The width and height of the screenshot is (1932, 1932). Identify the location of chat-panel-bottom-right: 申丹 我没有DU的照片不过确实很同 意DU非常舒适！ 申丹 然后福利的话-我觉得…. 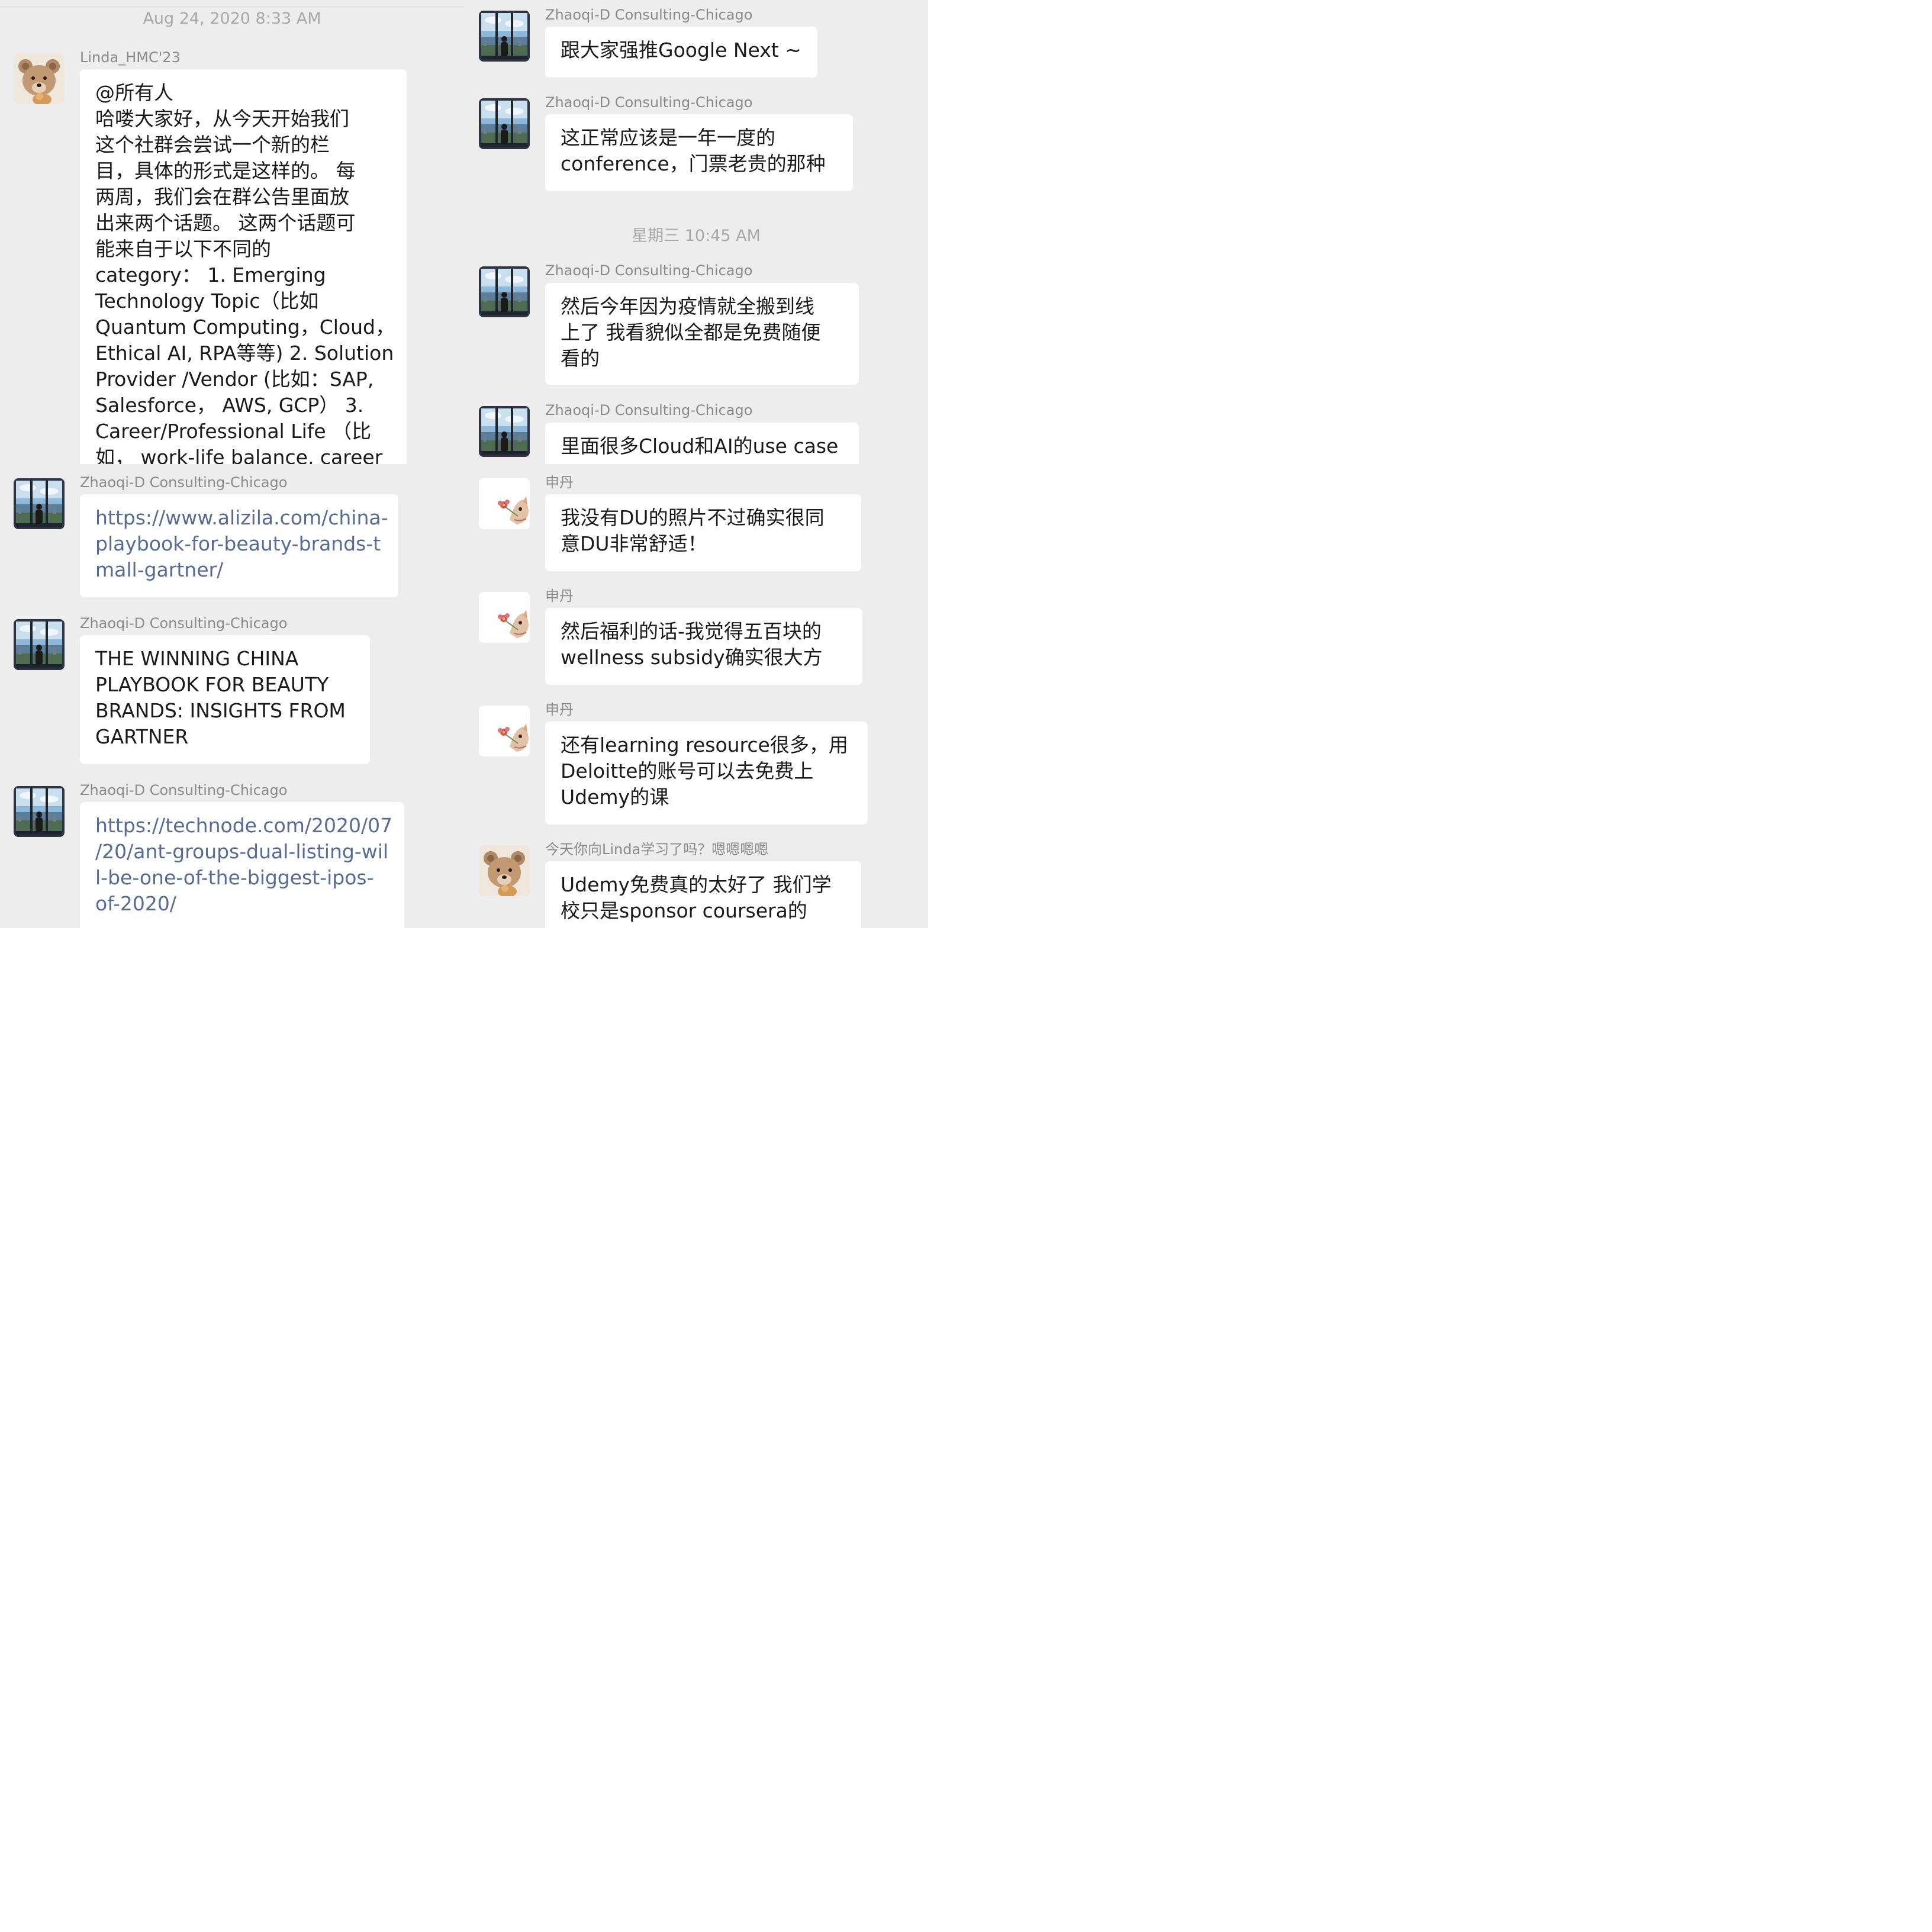
(696, 696).